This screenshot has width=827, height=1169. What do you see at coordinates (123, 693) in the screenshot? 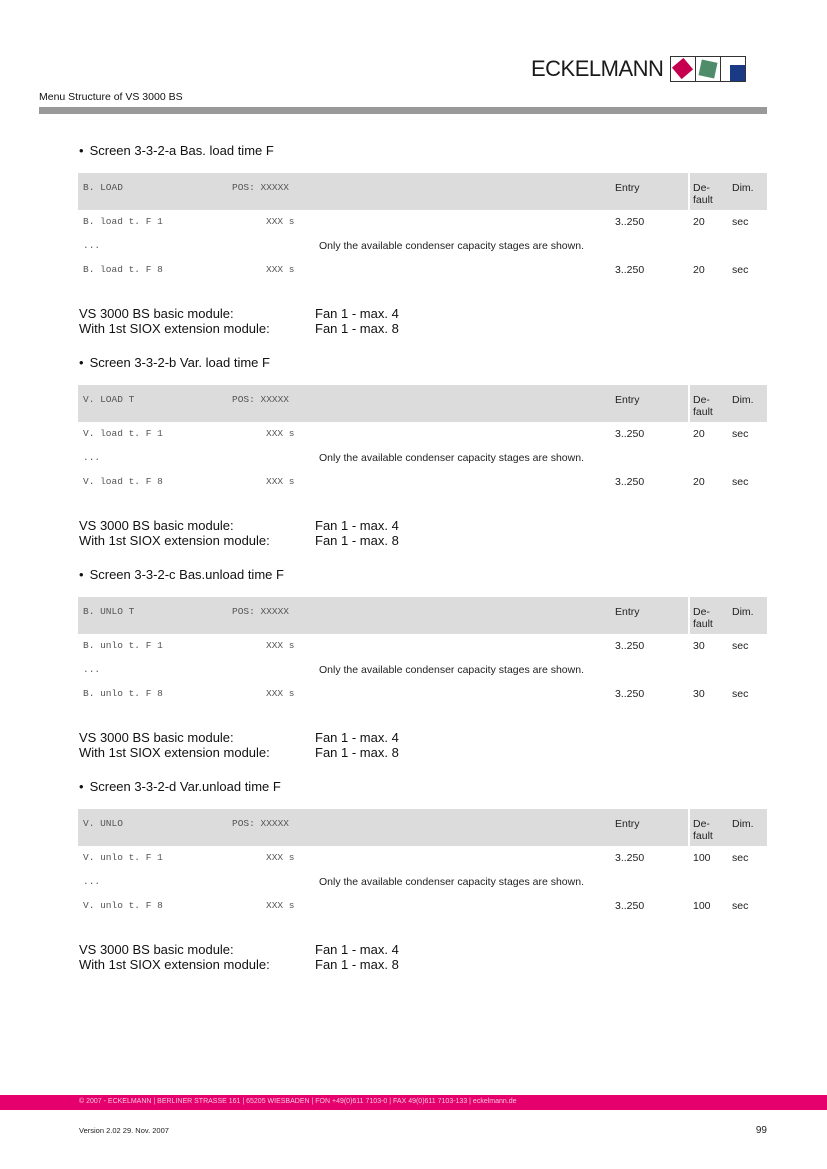
I see `parameter-label: B. unlo t. F 8` at bounding box center [123, 693].